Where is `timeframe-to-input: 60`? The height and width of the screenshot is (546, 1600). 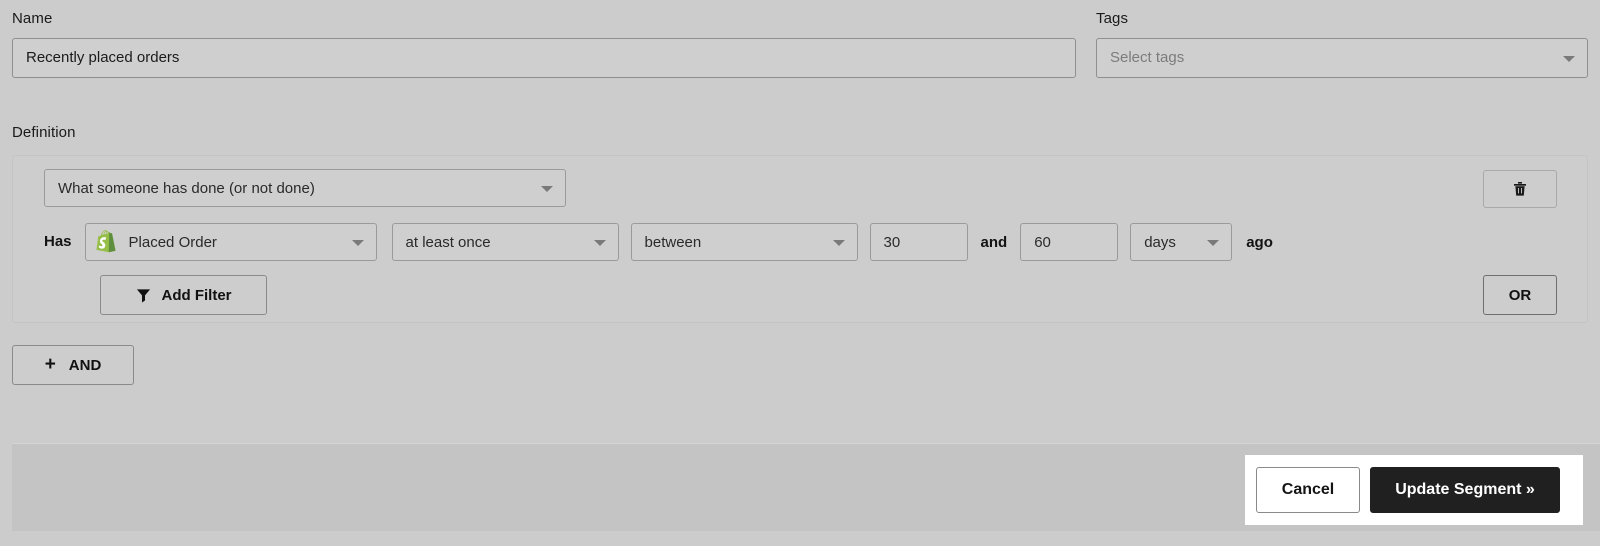 timeframe-to-input: 60 is located at coordinates (1069, 242).